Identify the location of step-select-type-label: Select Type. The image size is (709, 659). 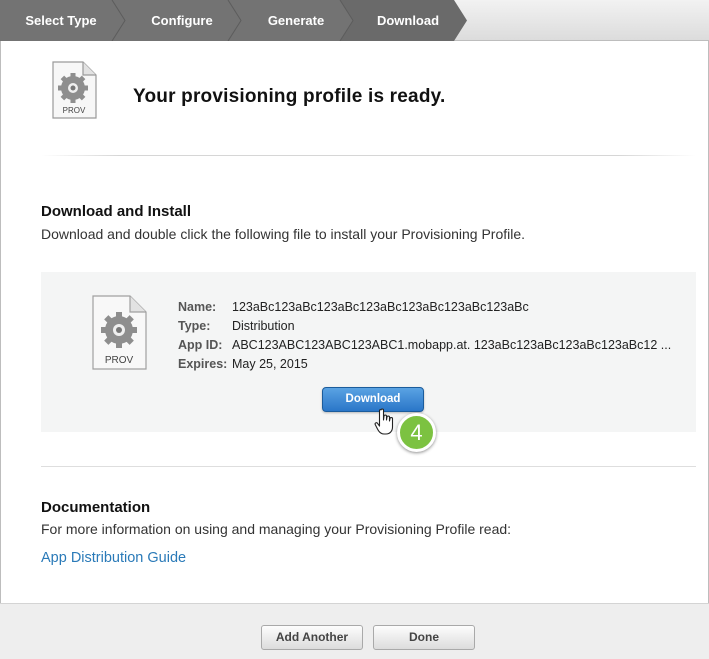
(61, 20).